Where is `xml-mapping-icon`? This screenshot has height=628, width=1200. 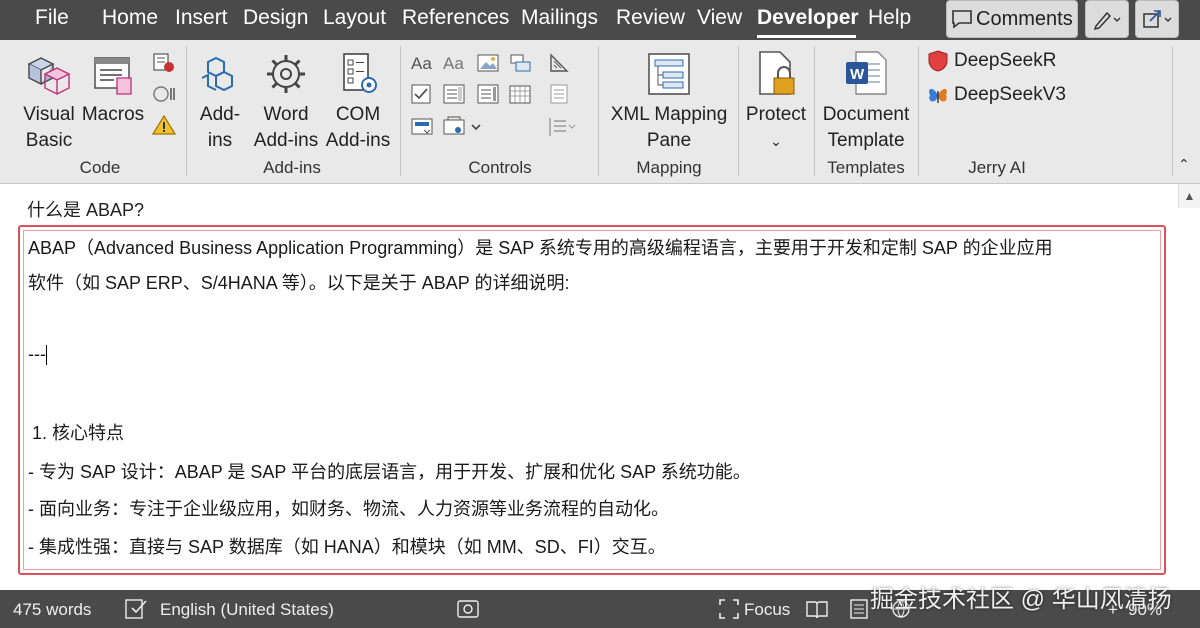 xml-mapping-icon is located at coordinates (669, 74).